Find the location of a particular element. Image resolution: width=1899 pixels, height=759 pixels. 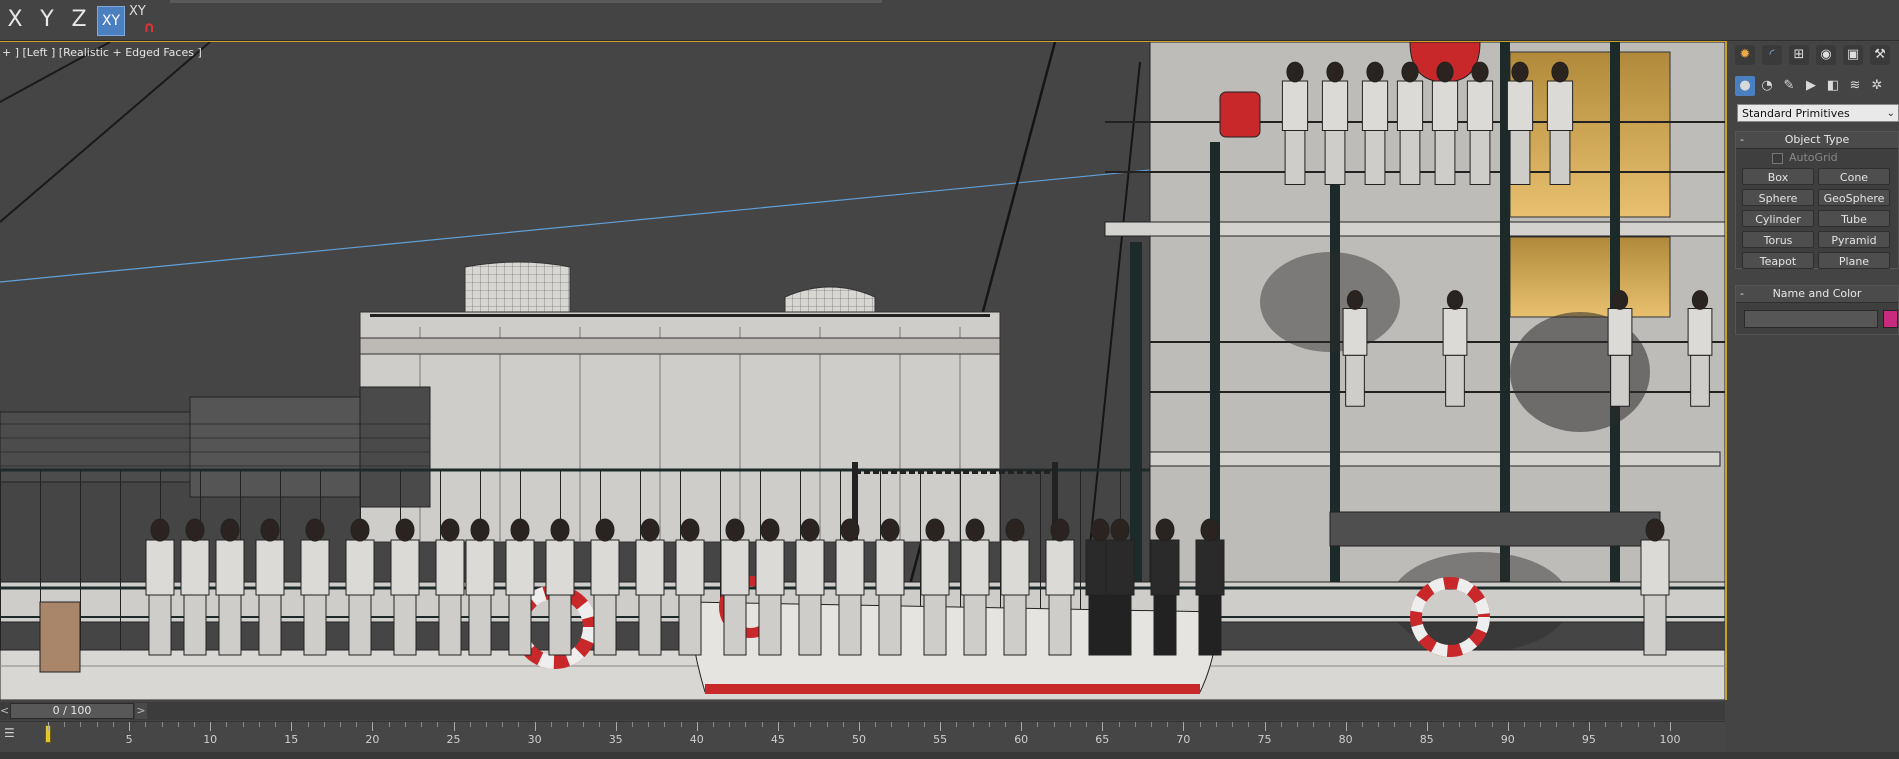

track-bar-tick-label: 10 is located at coordinates (210, 739).